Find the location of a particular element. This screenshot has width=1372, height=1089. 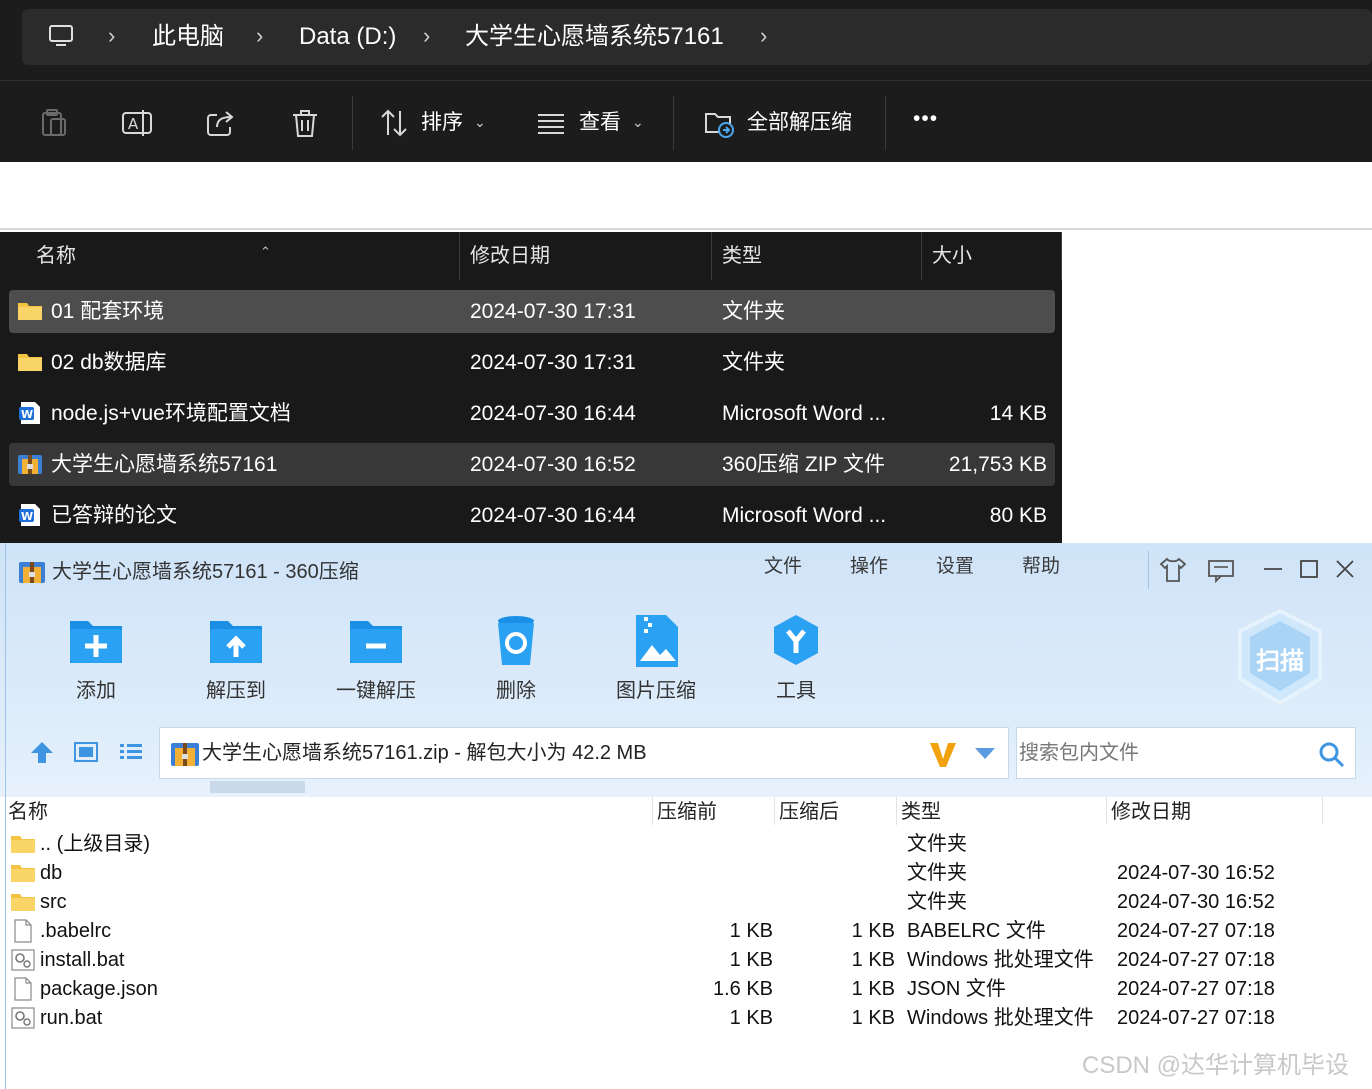

share-icon is located at coordinates (221, 123).